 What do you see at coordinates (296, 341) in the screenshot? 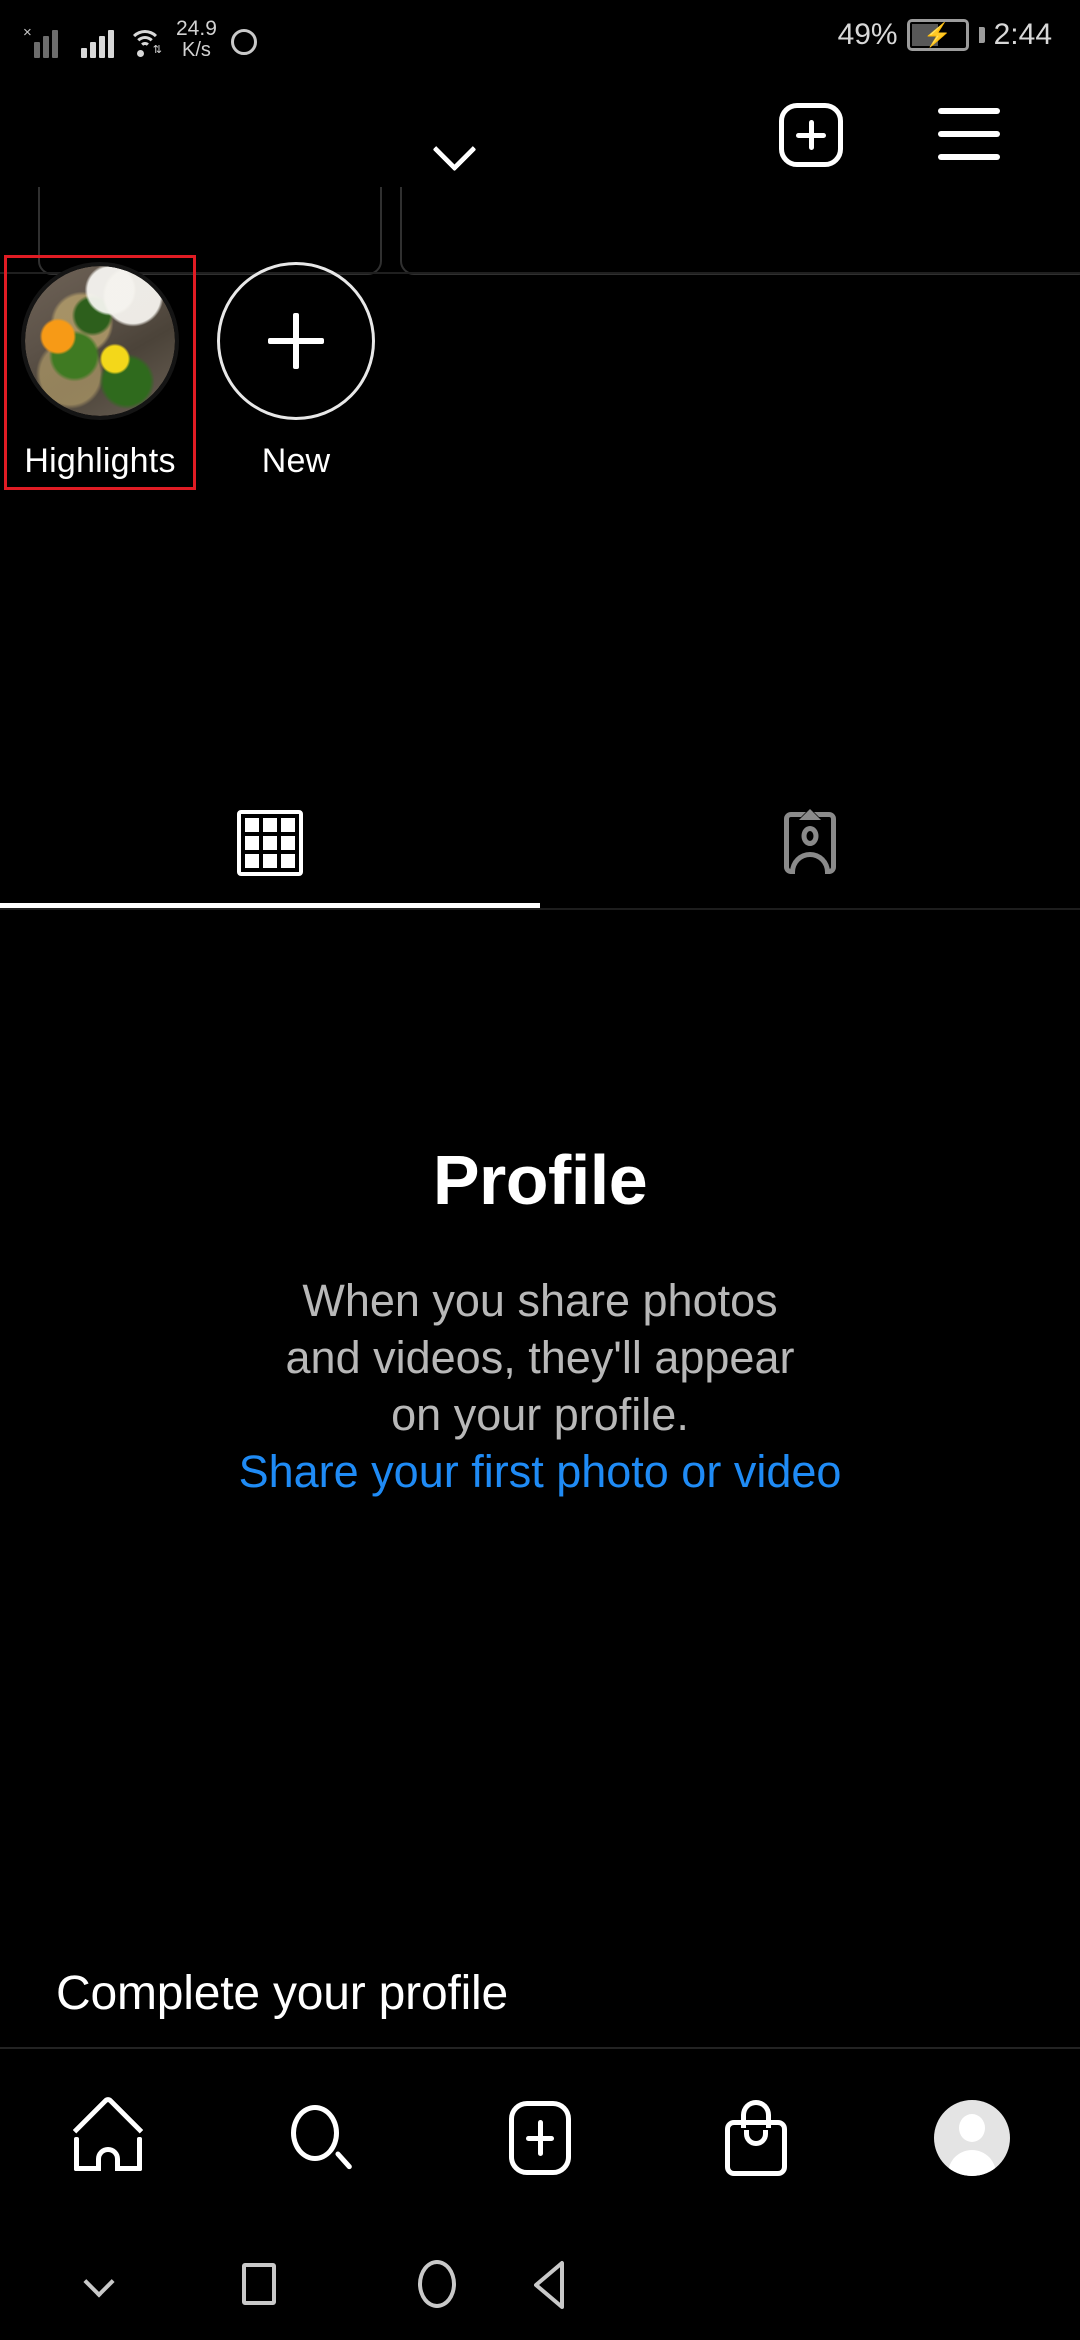
I see `plus-icon` at bounding box center [296, 341].